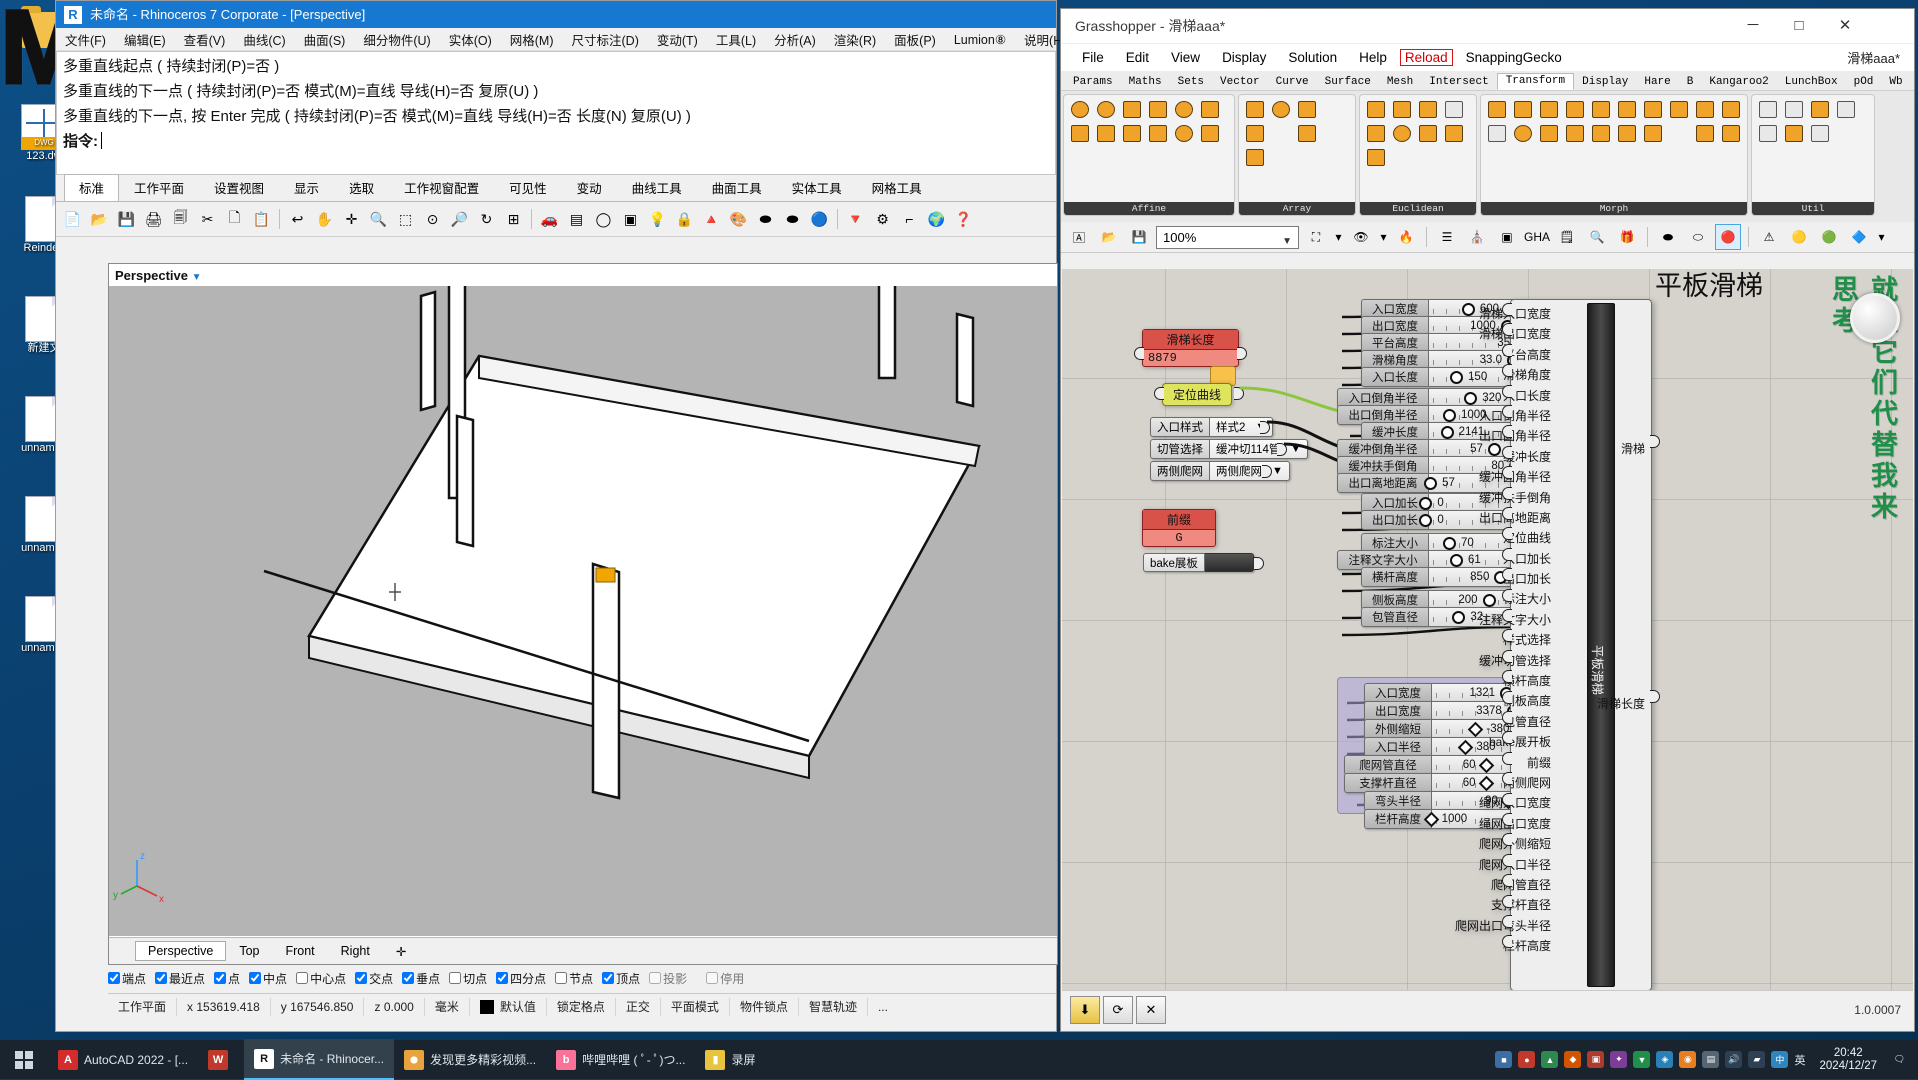 This screenshot has width=1918, height=1080. What do you see at coordinates (470, 39) in the screenshot?
I see `rhino-menu-solid: 实体(O)` at bounding box center [470, 39].